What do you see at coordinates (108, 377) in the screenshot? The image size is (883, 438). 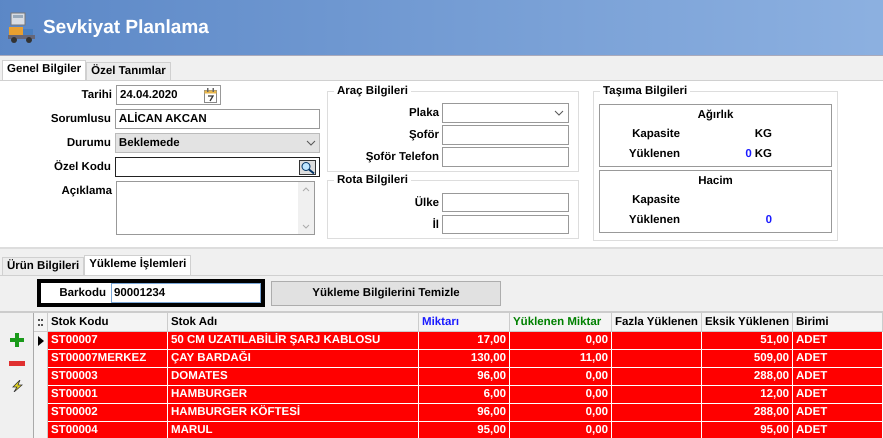 I see `table-cell: ST00003` at bounding box center [108, 377].